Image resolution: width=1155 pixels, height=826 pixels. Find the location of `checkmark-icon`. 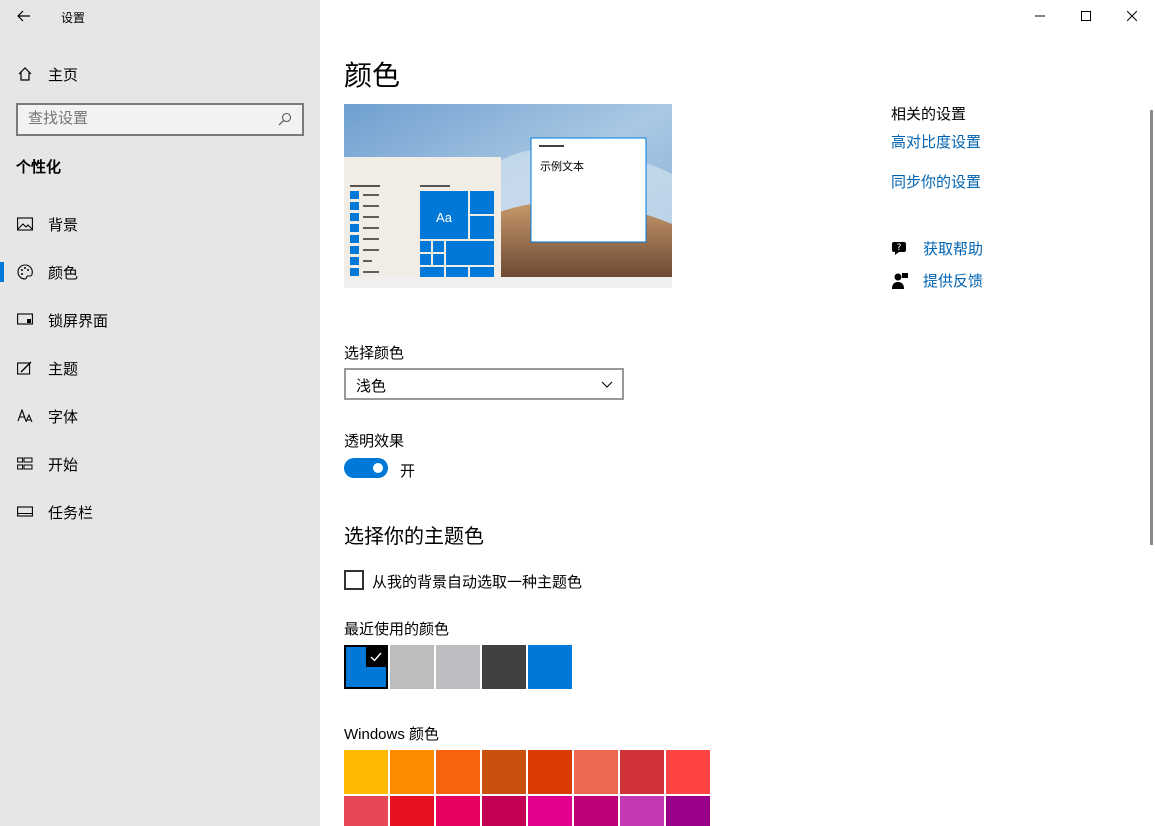

checkmark-icon is located at coordinates (376, 657).